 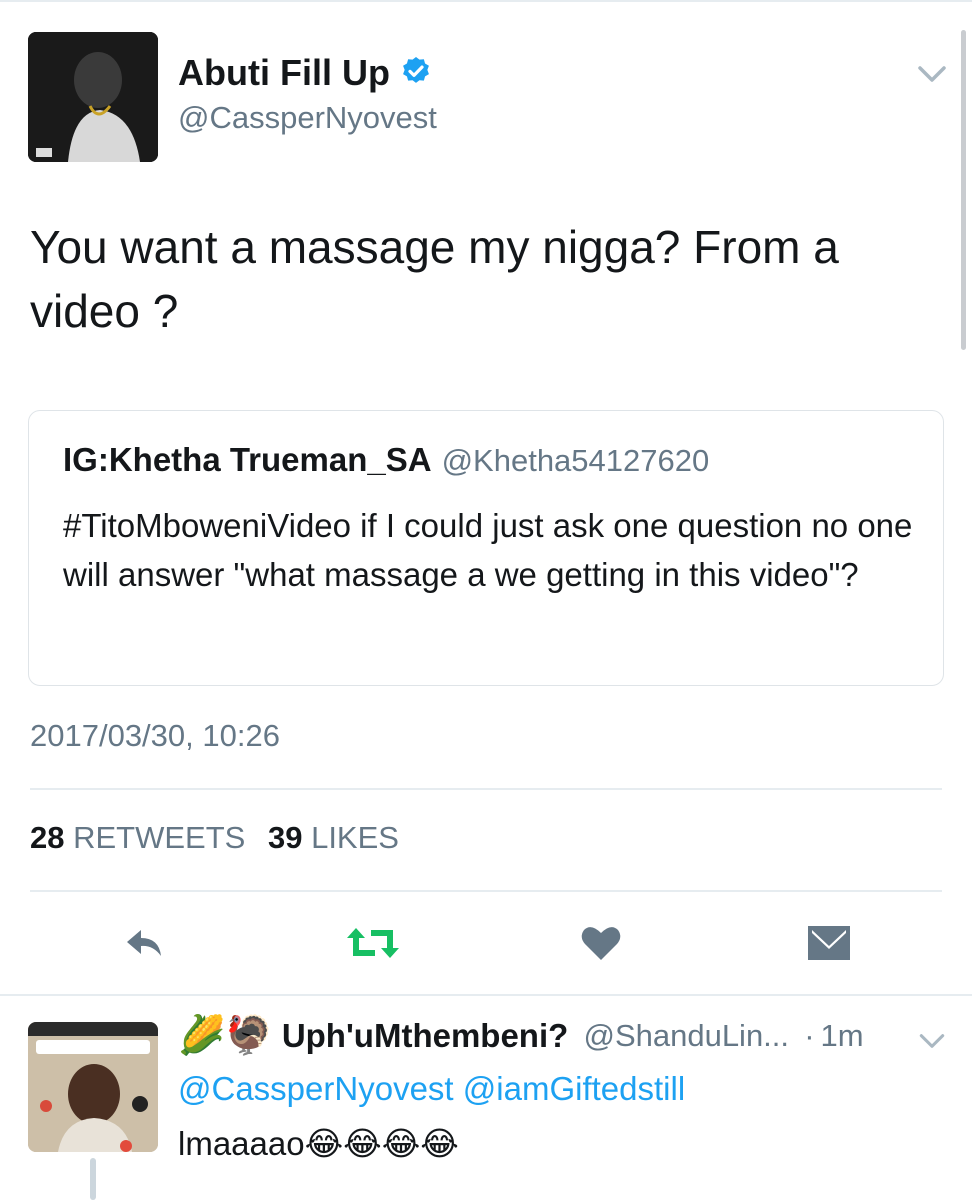 What do you see at coordinates (93, 1179) in the screenshot?
I see `thread-connector` at bounding box center [93, 1179].